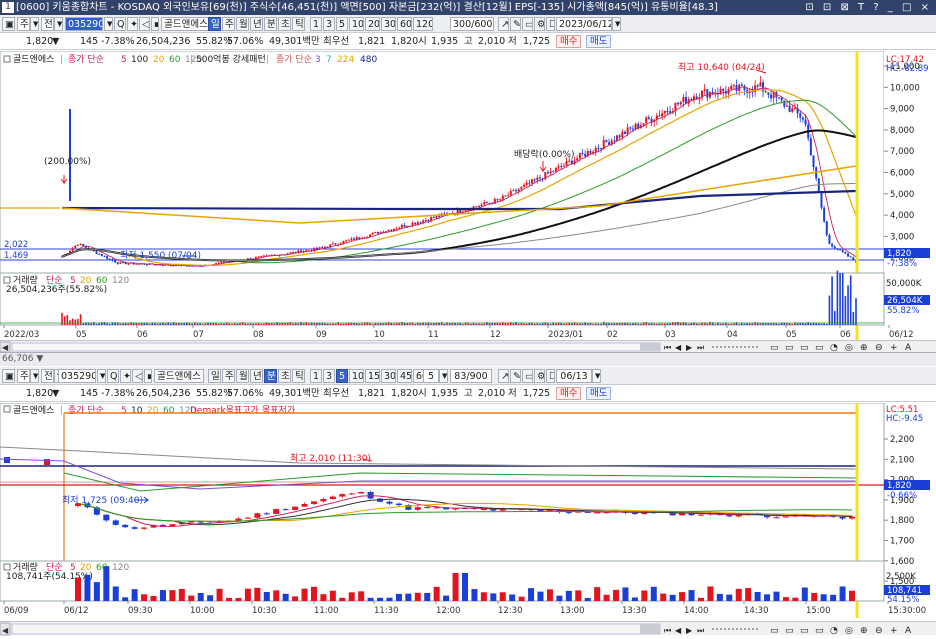 The height and width of the screenshot is (639, 936). I want to click on top-horizontal-scrollbar: ◀ ⏮ ◀ ▶ ⏭ ▭ ▭ ▭ ▭ ◔ ◎ ⊕ ⊖ + A, so click(468, 346).